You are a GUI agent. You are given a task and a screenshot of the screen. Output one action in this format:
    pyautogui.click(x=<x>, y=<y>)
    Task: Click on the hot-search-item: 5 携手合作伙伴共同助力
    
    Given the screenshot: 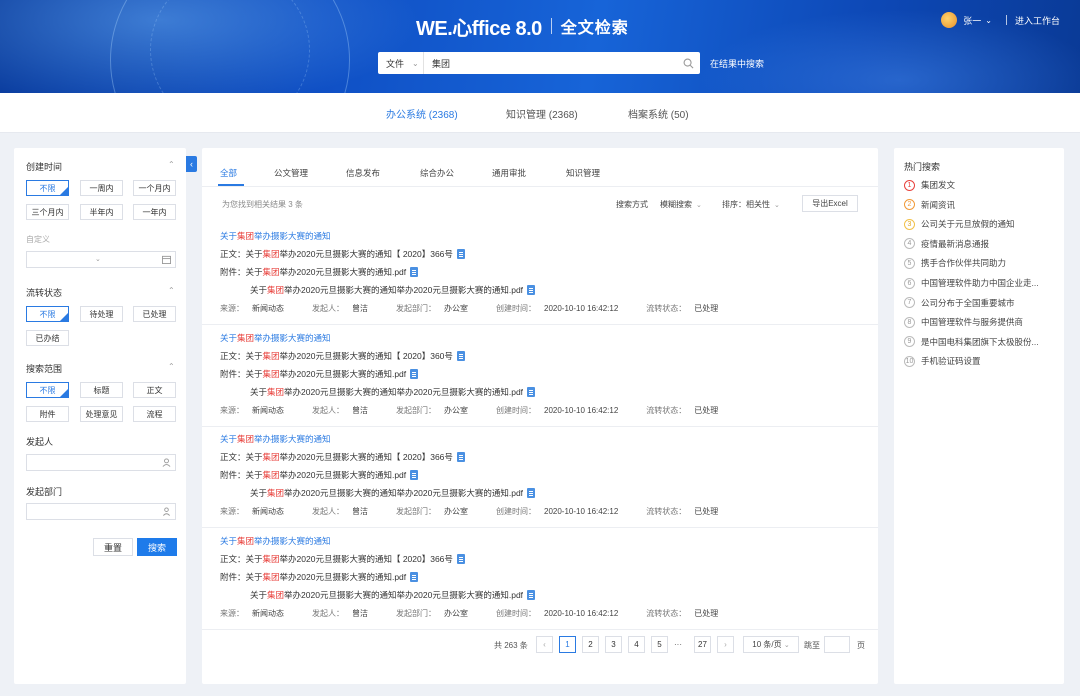 What is the action you would take?
    pyautogui.click(x=980, y=263)
    